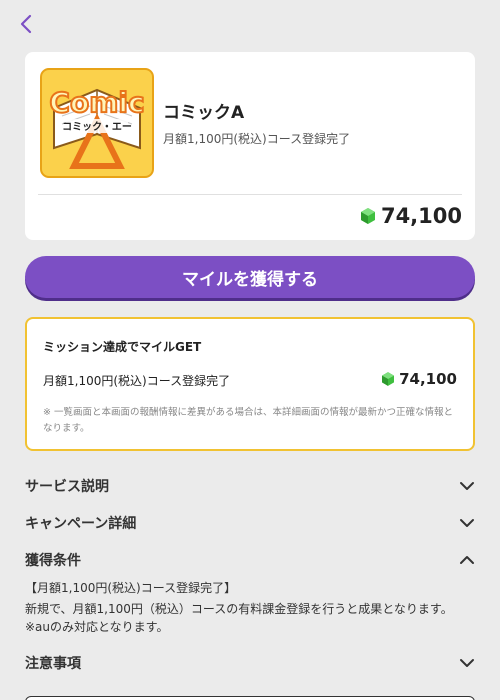 The width and height of the screenshot is (500, 700). What do you see at coordinates (250, 698) in the screenshot?
I see `bottom-button-edge` at bounding box center [250, 698].